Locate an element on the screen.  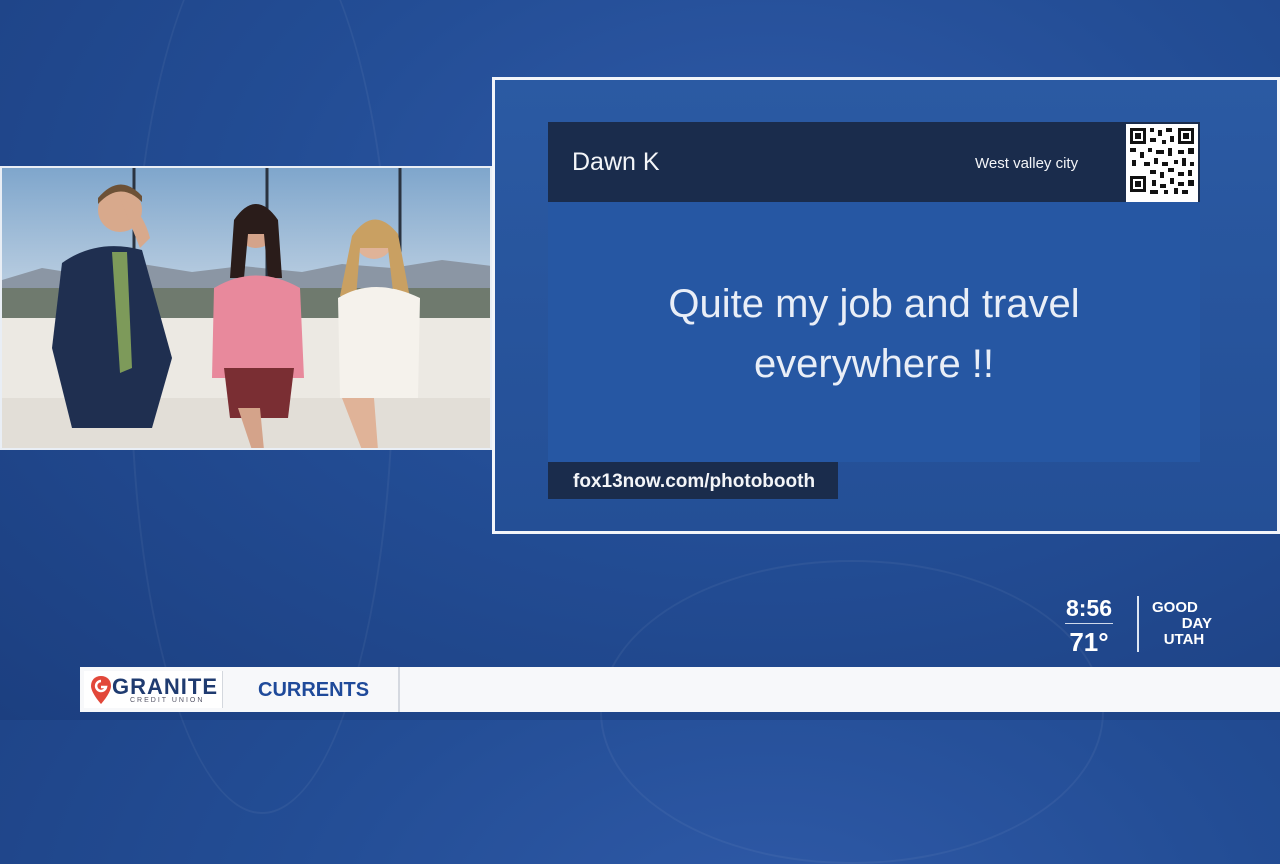
photobooth-message: Quite my job and travel everywhere !! is located at coordinates (874, 334).